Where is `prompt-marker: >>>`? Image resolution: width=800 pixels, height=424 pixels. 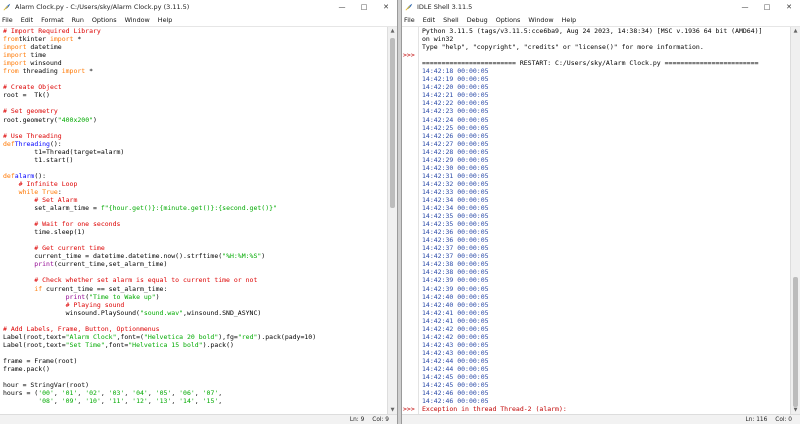
prompt-marker: >>> is located at coordinates (409, 409).